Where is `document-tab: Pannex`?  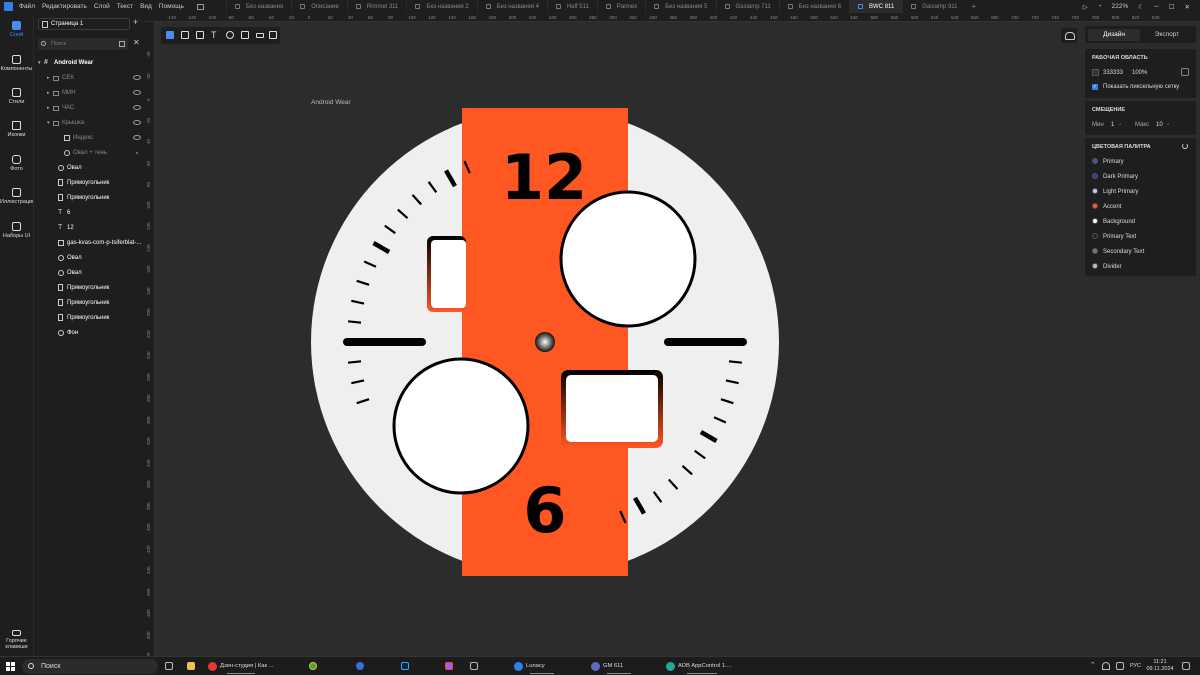
document-tab: Pannex is located at coordinates (620, 6).